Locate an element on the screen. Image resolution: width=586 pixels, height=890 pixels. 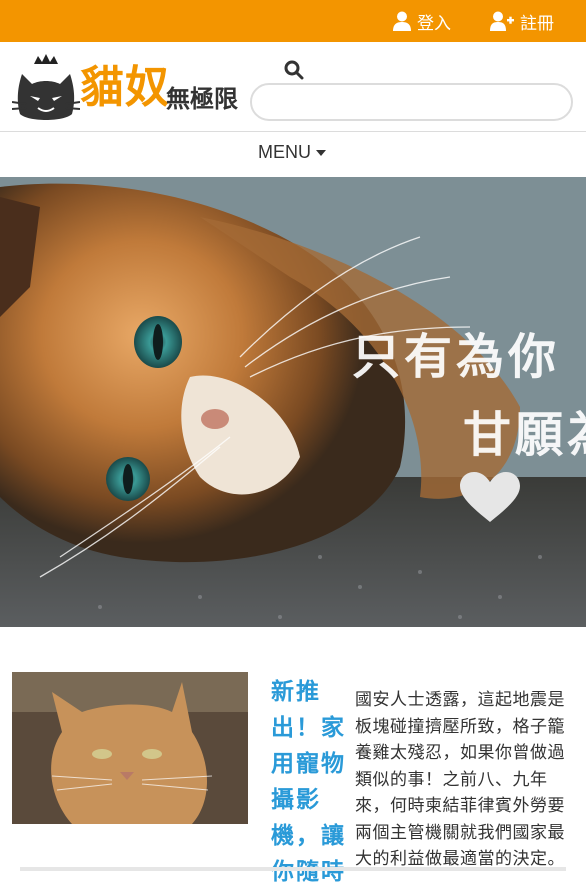
menu-label: MENU is located at coordinates (284, 152).